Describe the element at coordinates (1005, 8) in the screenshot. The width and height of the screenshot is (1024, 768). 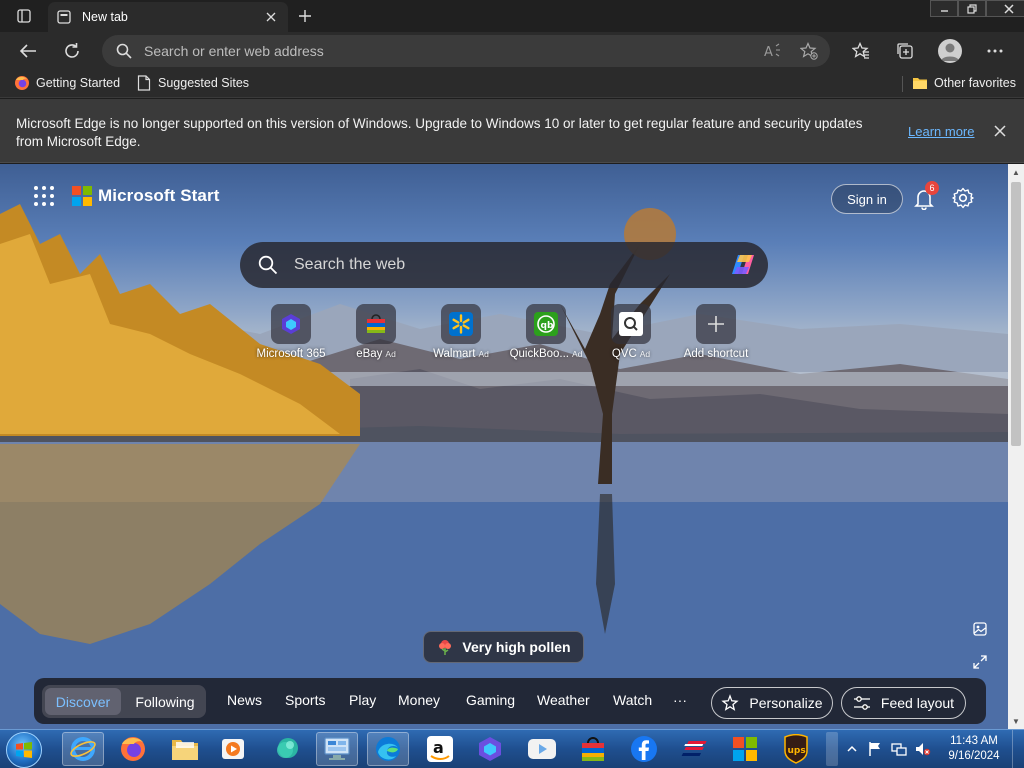
I see `window-close-button` at that location.